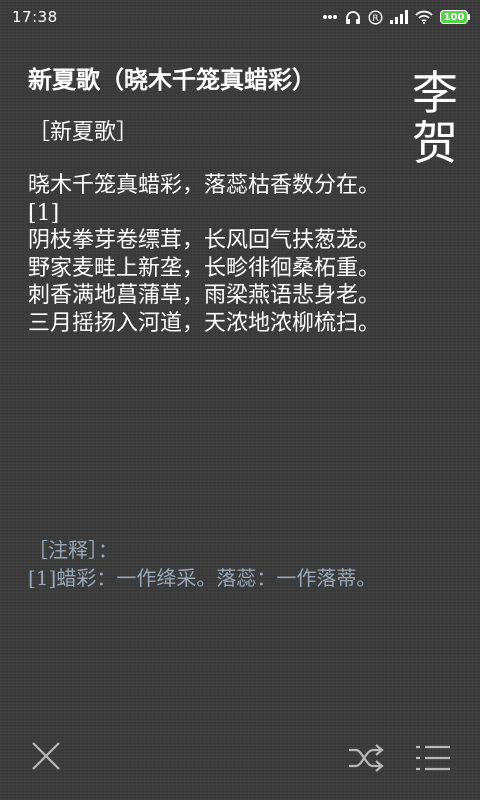  I want to click on author-name: 李贺, so click(435, 118).